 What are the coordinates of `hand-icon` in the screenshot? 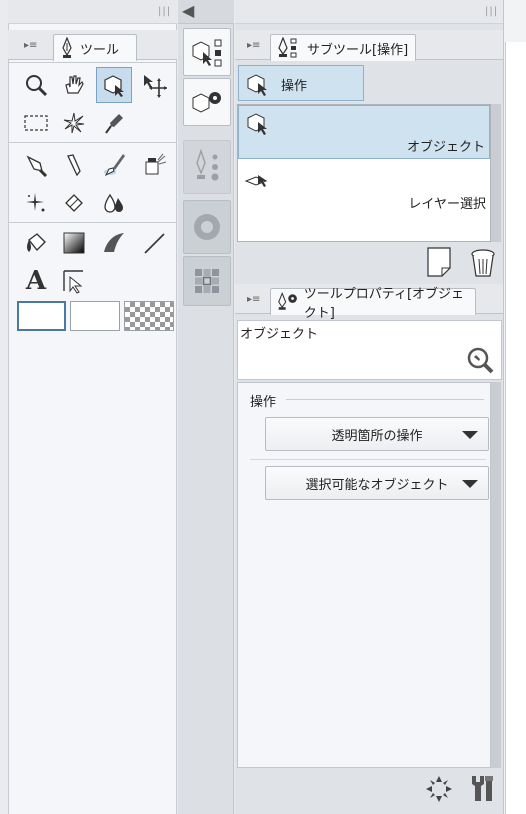 It's located at (74, 84).